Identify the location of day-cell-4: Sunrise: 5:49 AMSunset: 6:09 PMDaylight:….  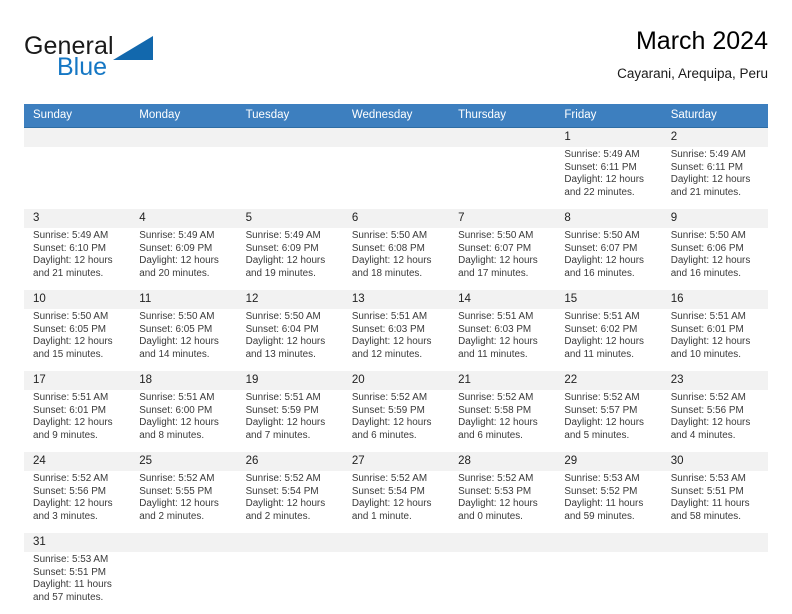
(183, 259).